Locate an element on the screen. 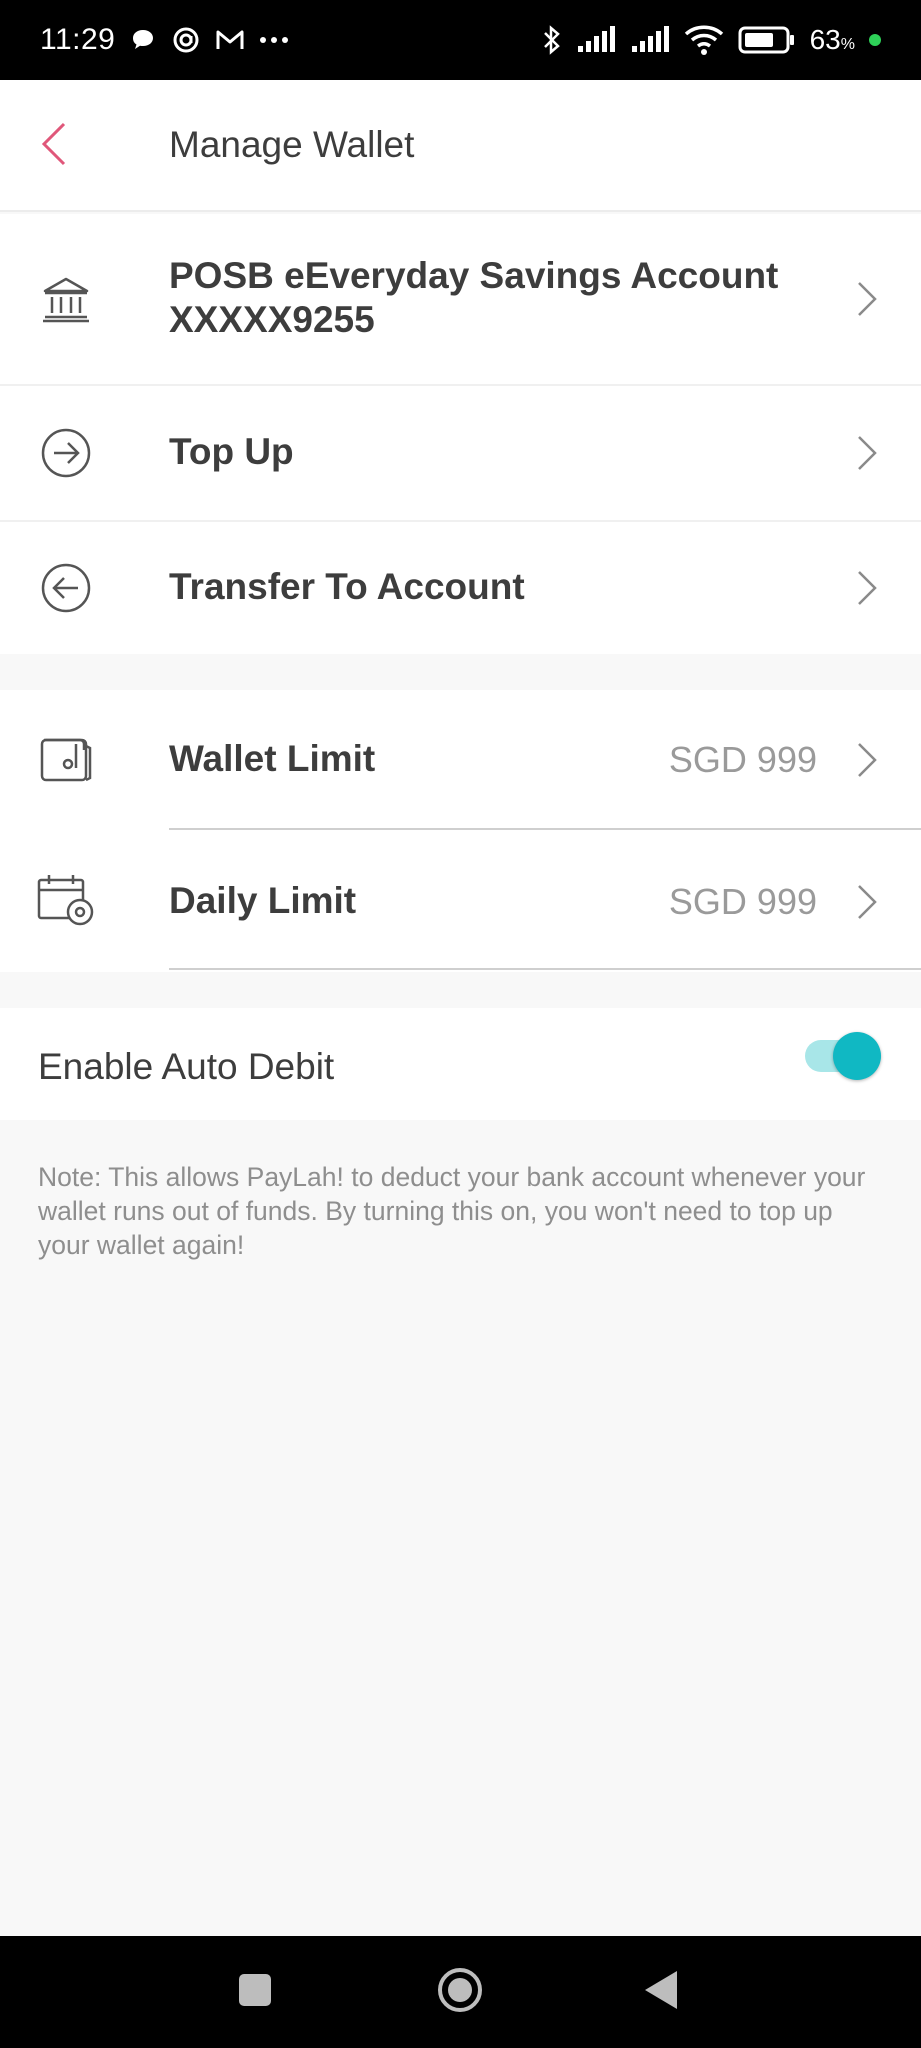 The height and width of the screenshot is (2048, 921). battery-unit: % is located at coordinates (847, 44).